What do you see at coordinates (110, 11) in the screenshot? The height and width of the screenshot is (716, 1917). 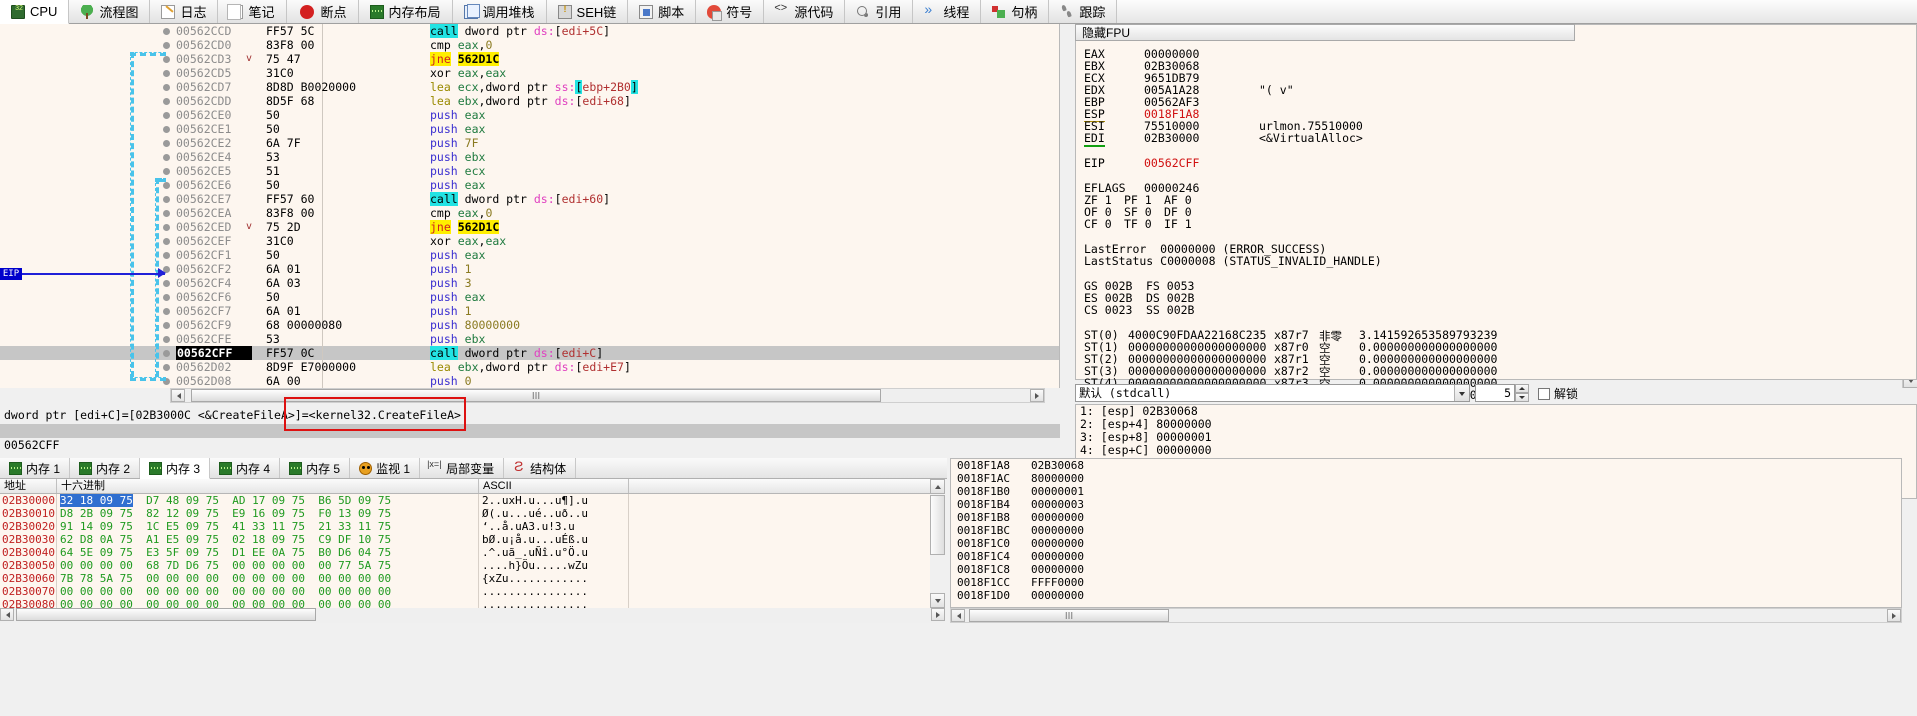 I see `tab-1: 流程图` at bounding box center [110, 11].